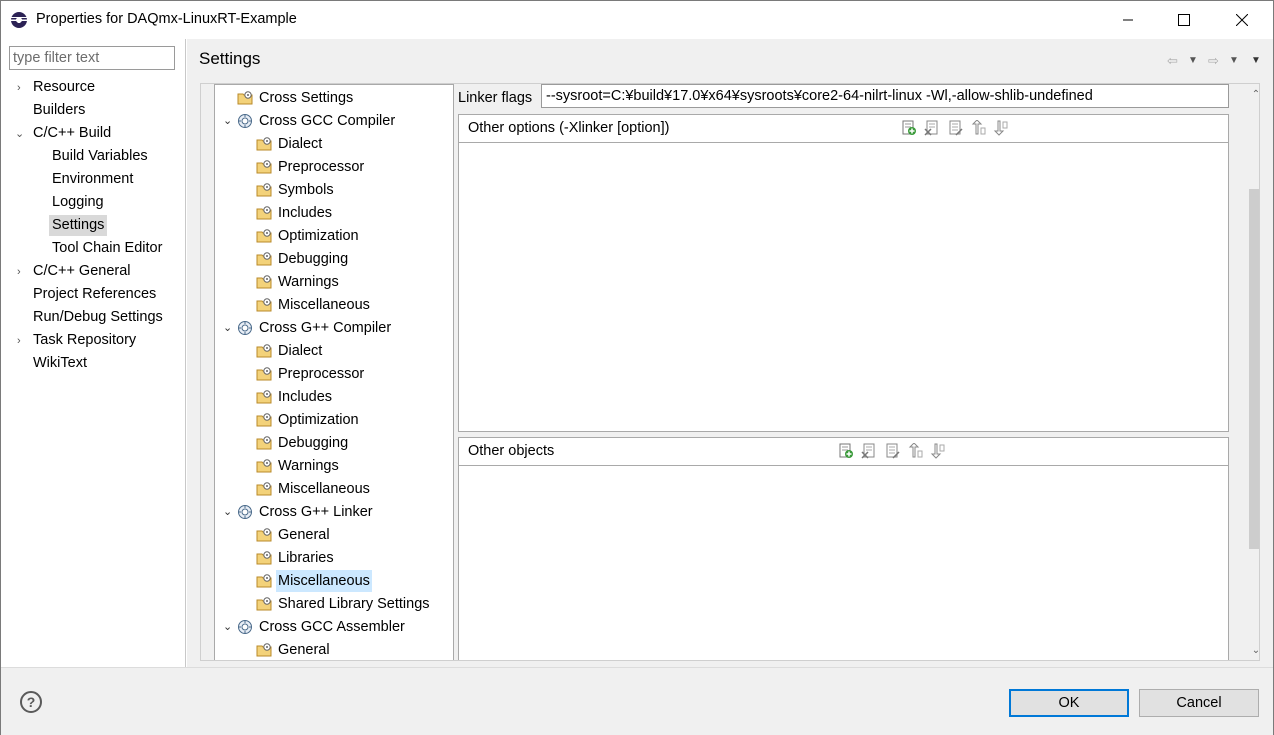  I want to click on nav-item-settings: Settings, so click(78, 225).